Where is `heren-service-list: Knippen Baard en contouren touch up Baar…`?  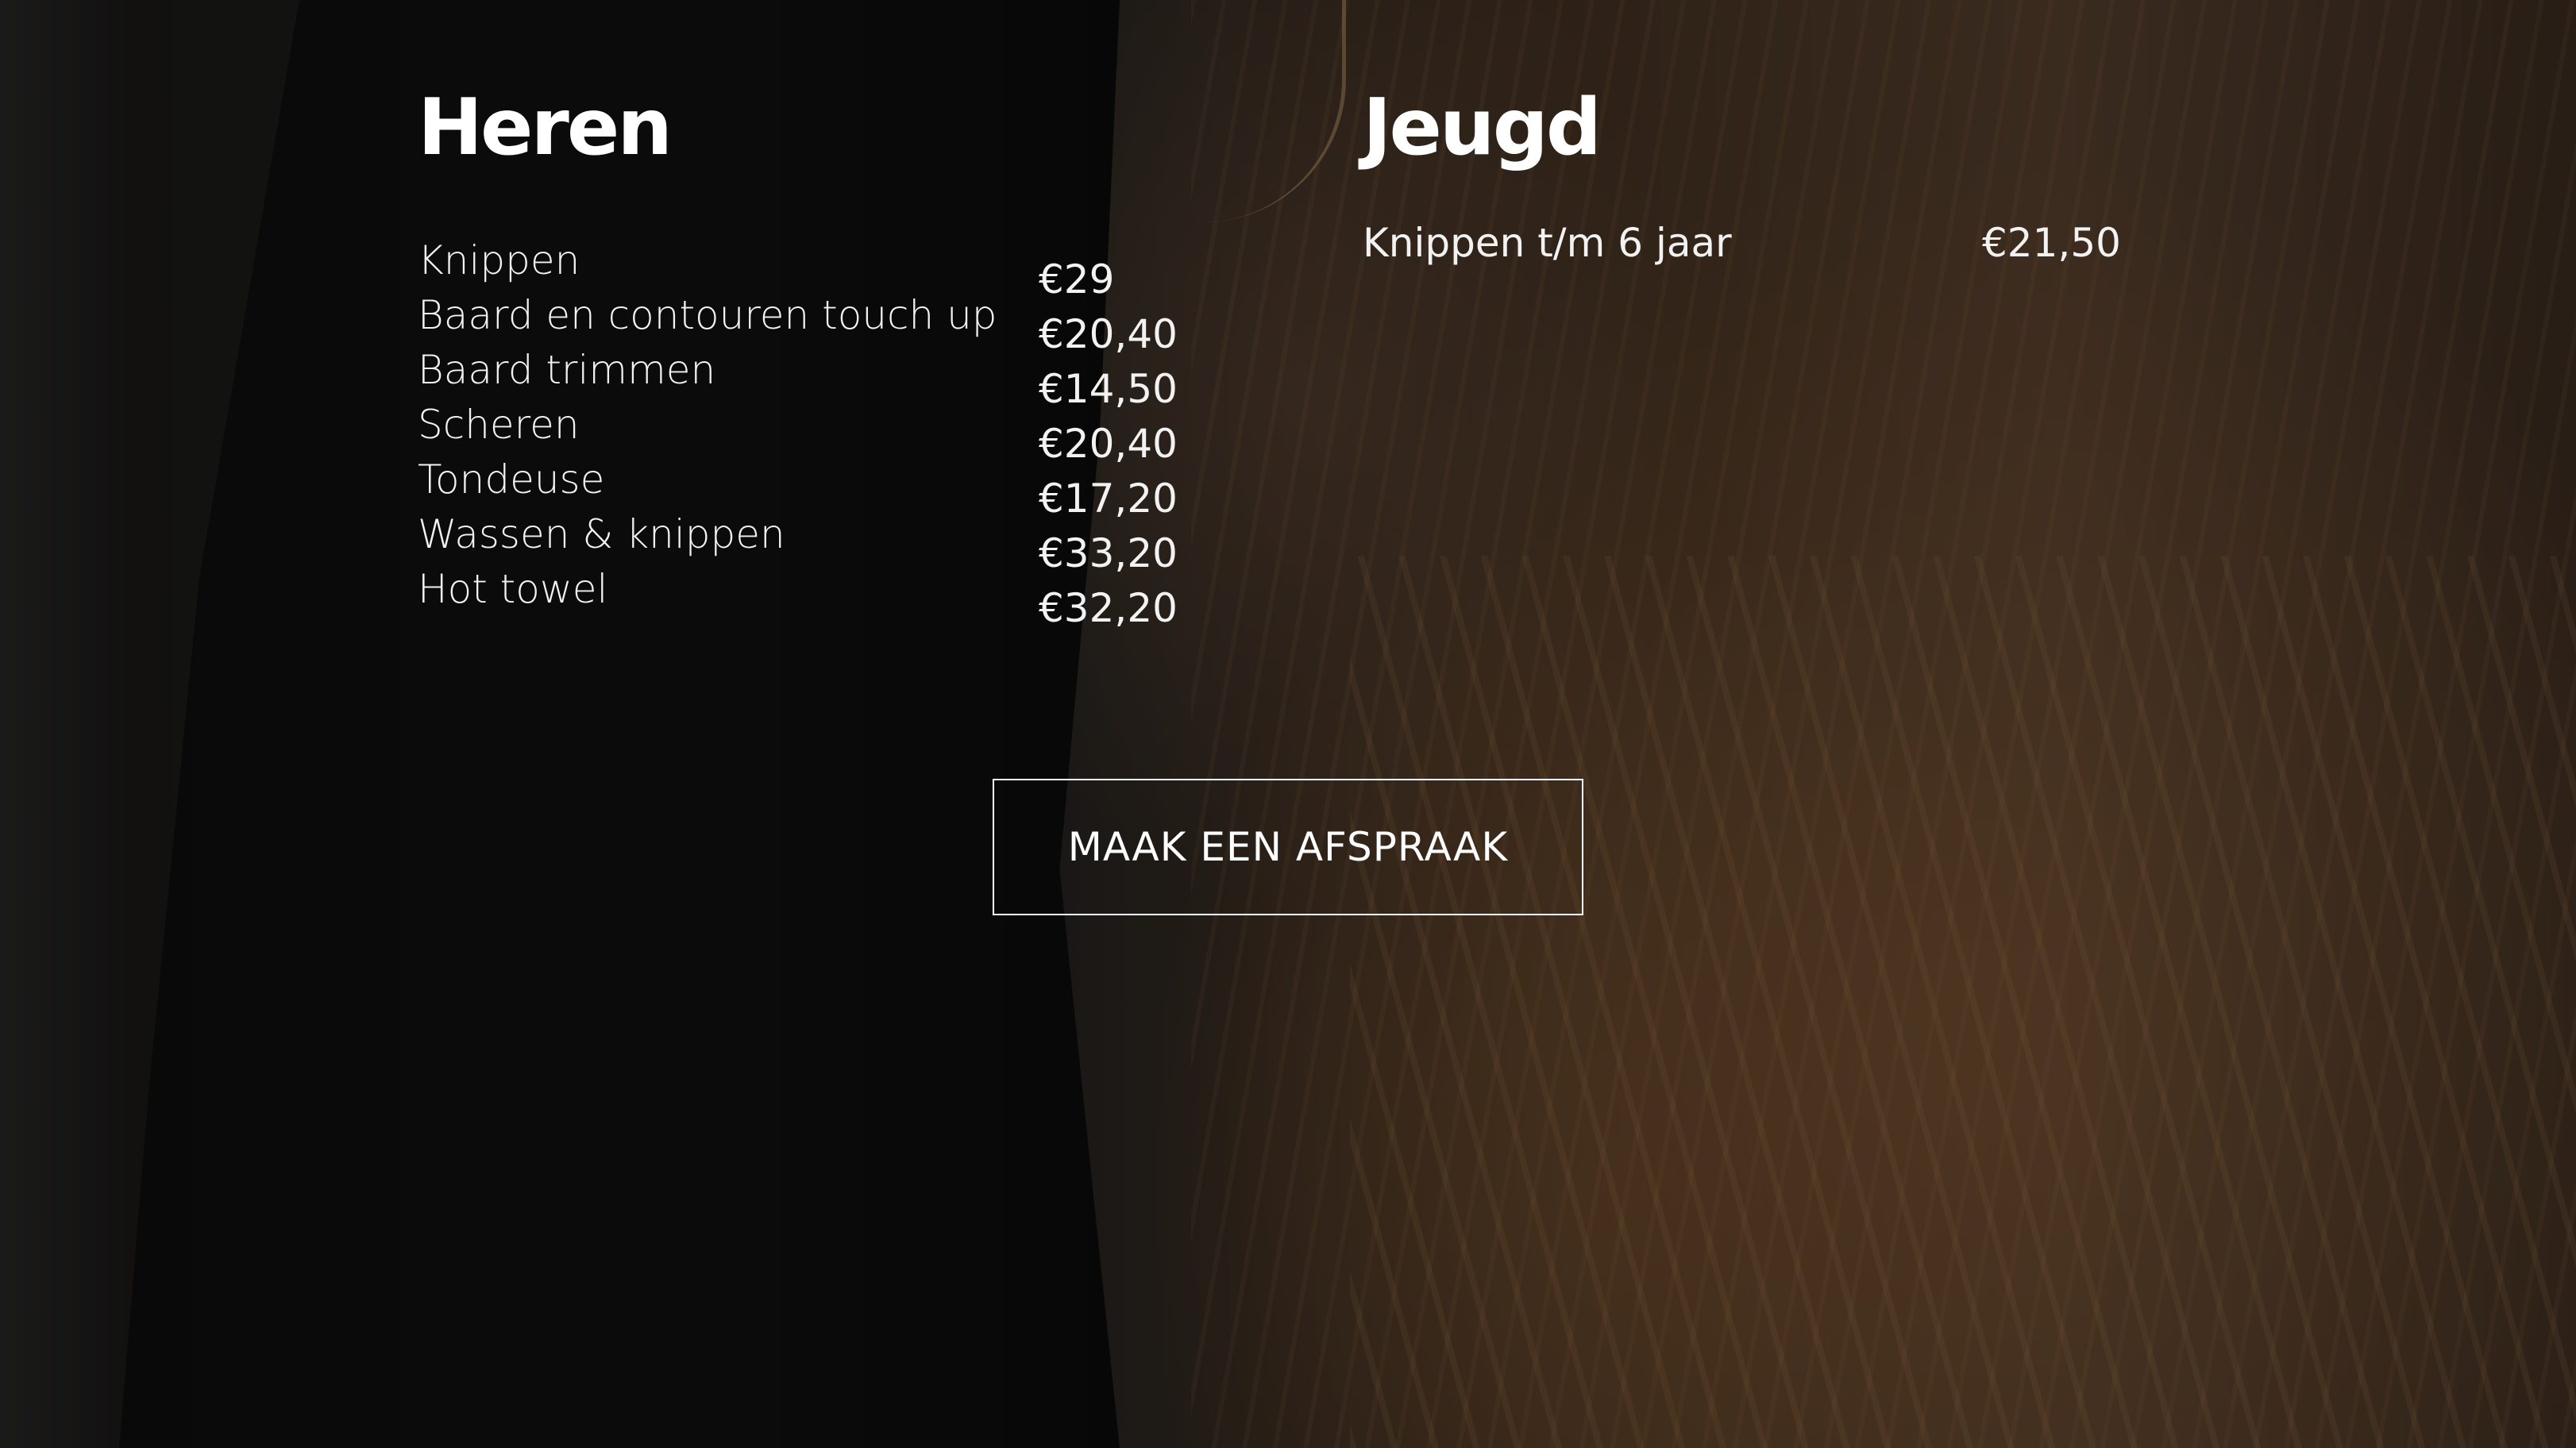 heren-service-list: Knippen Baard en contouren touch up Baar… is located at coordinates (707, 425).